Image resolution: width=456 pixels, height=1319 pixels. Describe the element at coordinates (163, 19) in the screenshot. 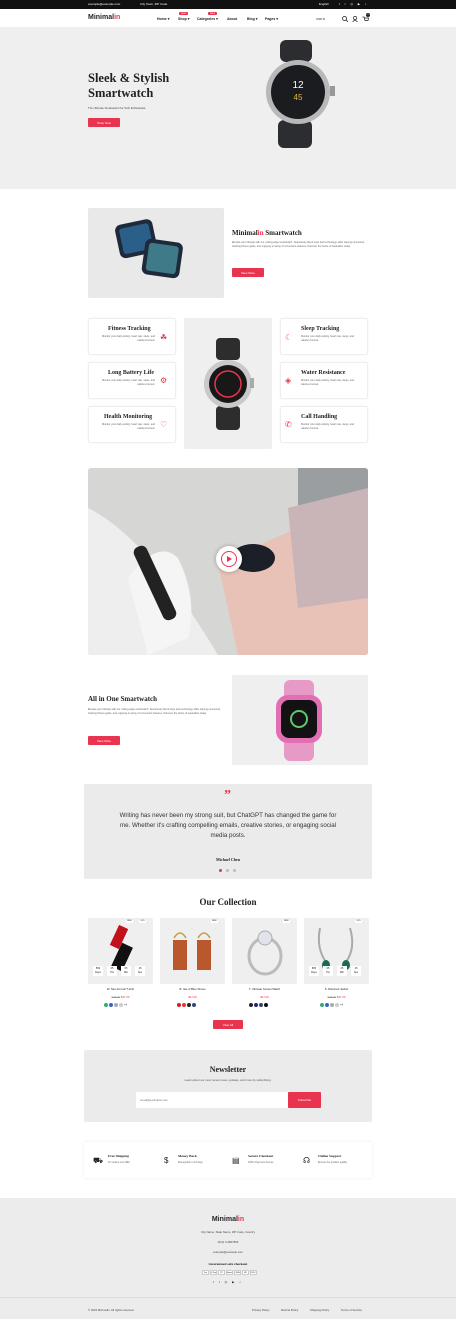

I see `nav-home: Home ▾` at that location.